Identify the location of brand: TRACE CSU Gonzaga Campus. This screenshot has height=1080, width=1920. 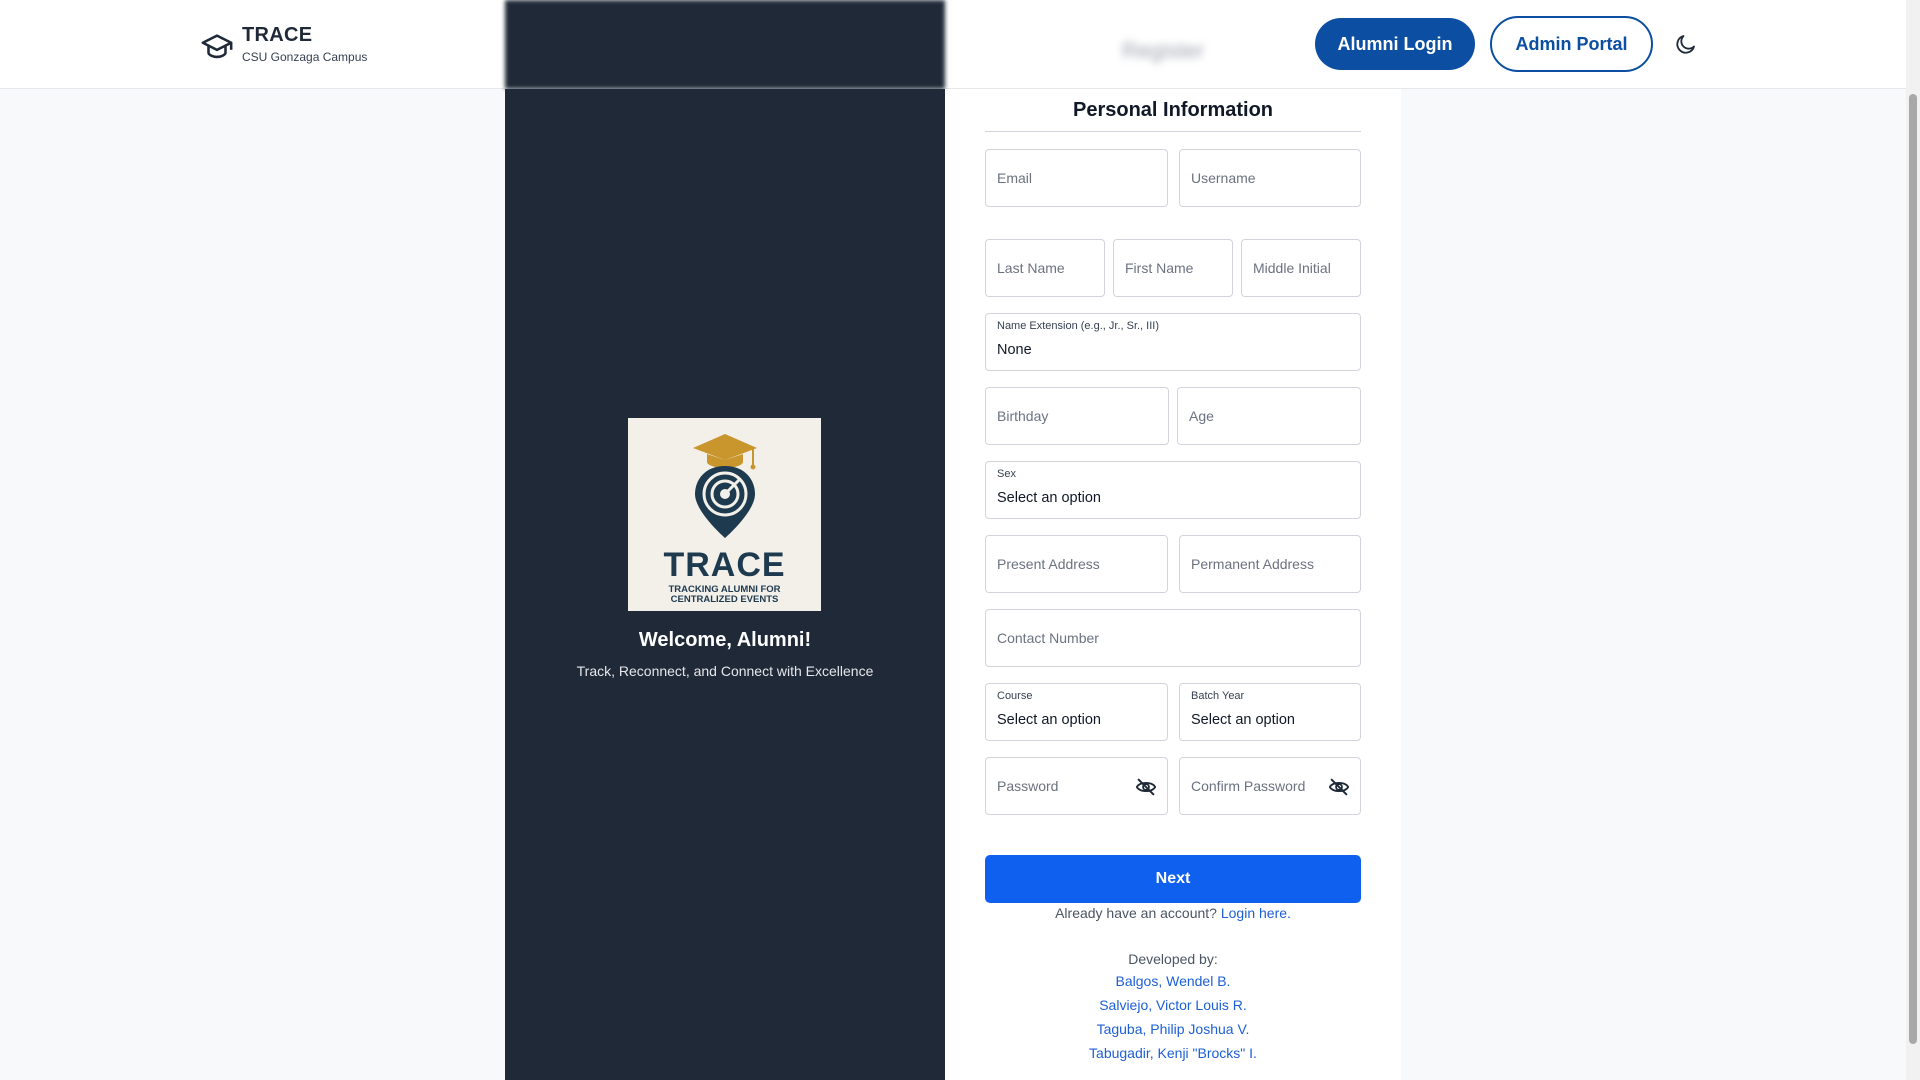
(283, 44).